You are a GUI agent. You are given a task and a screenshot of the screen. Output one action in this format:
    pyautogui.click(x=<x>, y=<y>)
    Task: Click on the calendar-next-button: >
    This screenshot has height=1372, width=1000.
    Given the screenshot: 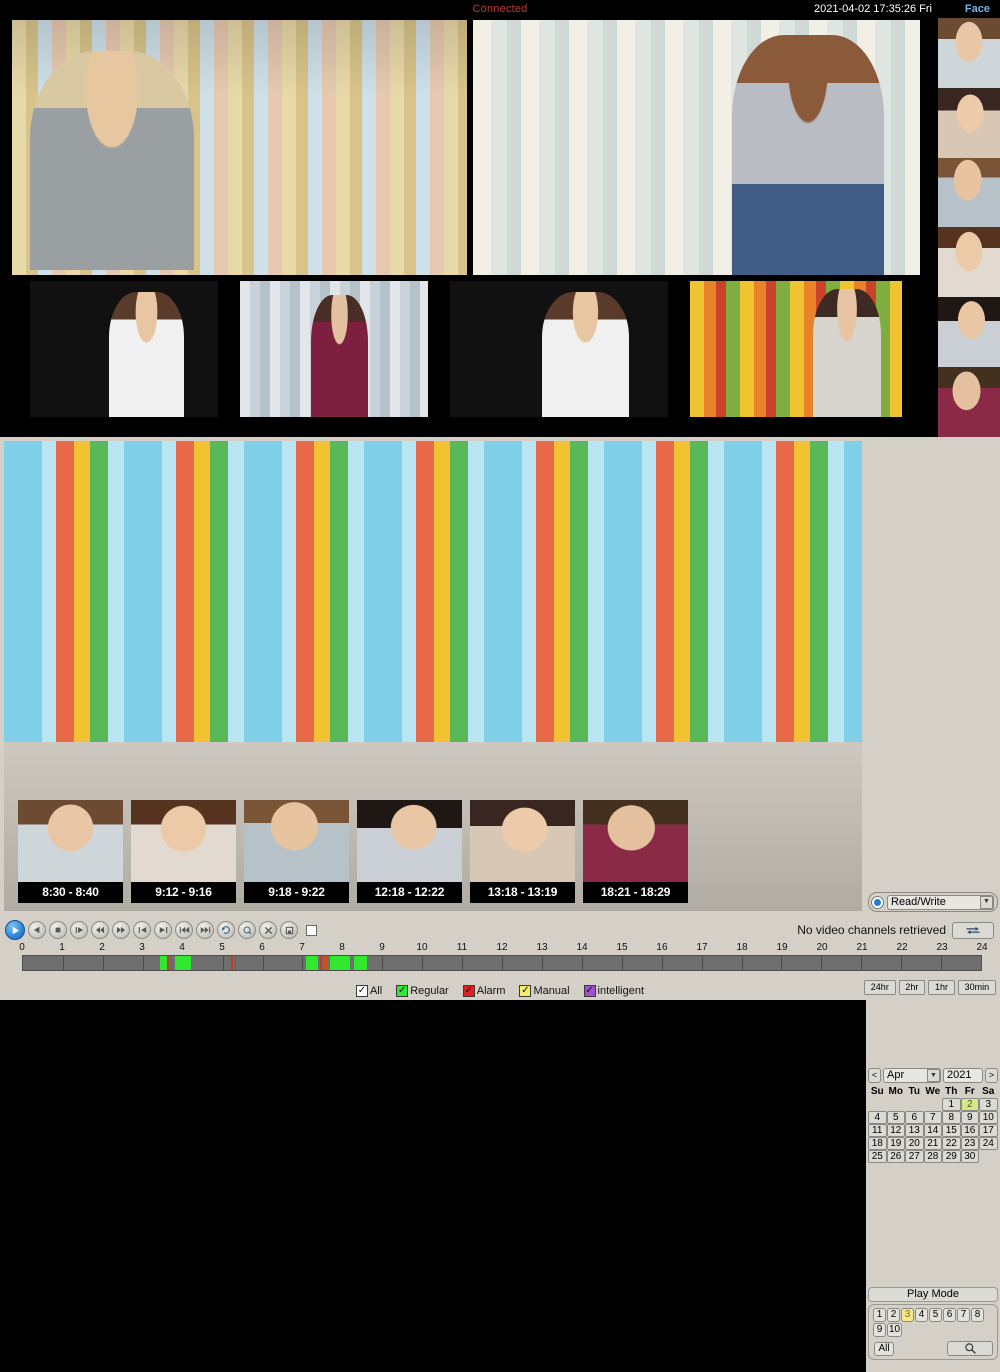 What is the action you would take?
    pyautogui.click(x=991, y=1075)
    